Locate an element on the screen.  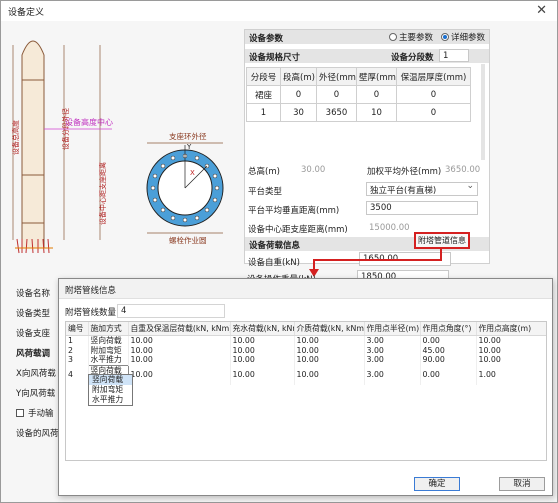
window-title: 设备定义 is located at coordinates (26, 13).